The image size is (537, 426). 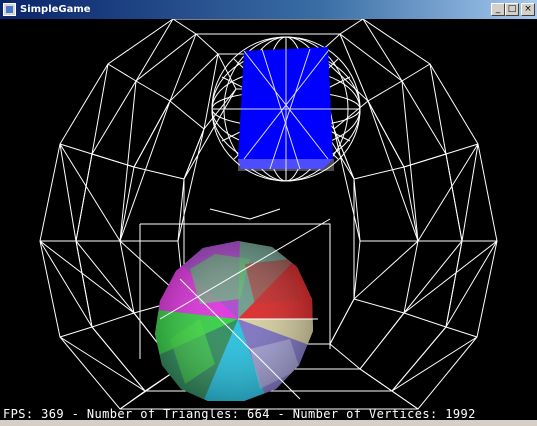 I want to click on triangles-value: 664, so click(x=258, y=414).